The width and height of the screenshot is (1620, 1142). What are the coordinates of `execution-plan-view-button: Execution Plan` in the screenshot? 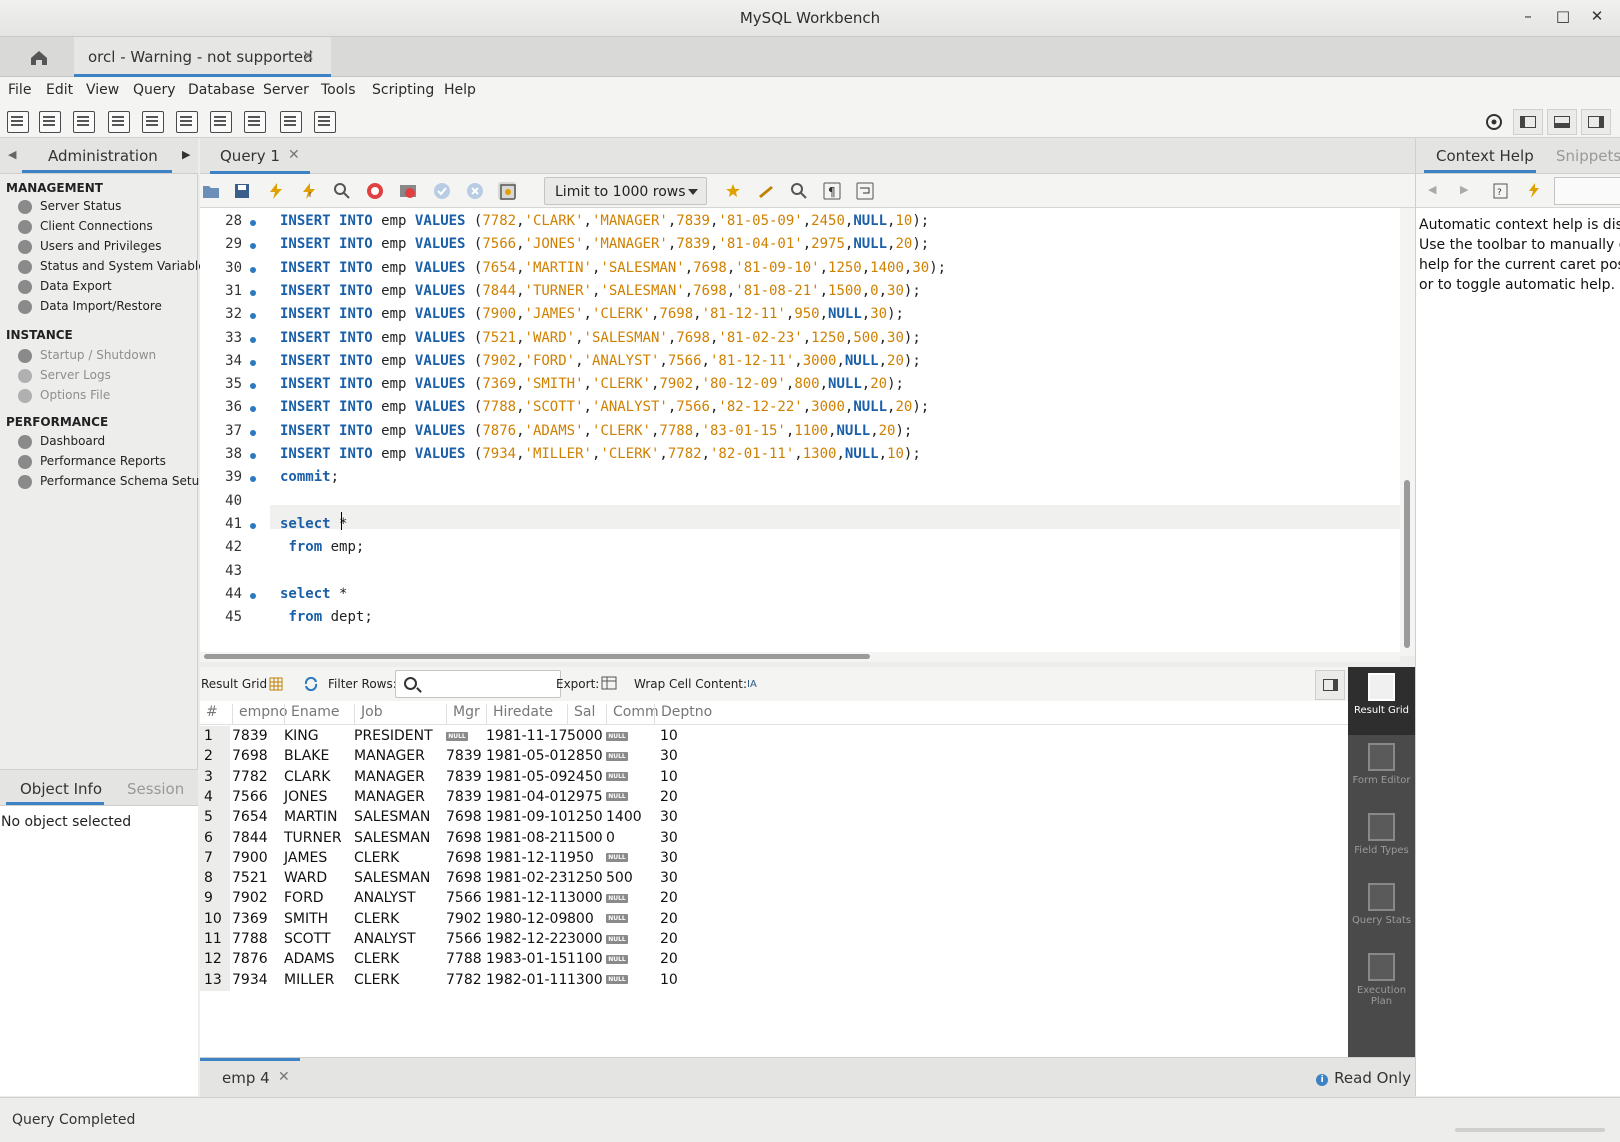 It's located at (1381, 981).